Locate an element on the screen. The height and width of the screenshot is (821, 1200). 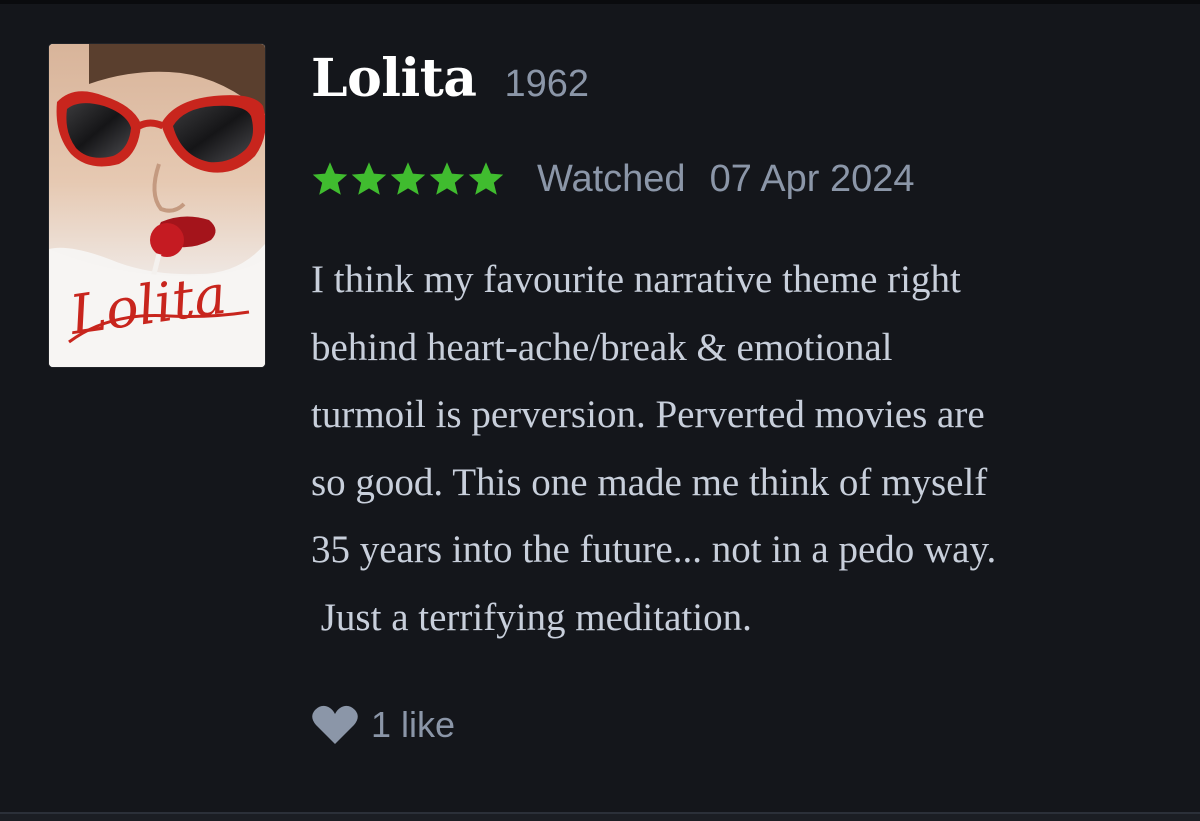
divider is located at coordinates (600, 816).